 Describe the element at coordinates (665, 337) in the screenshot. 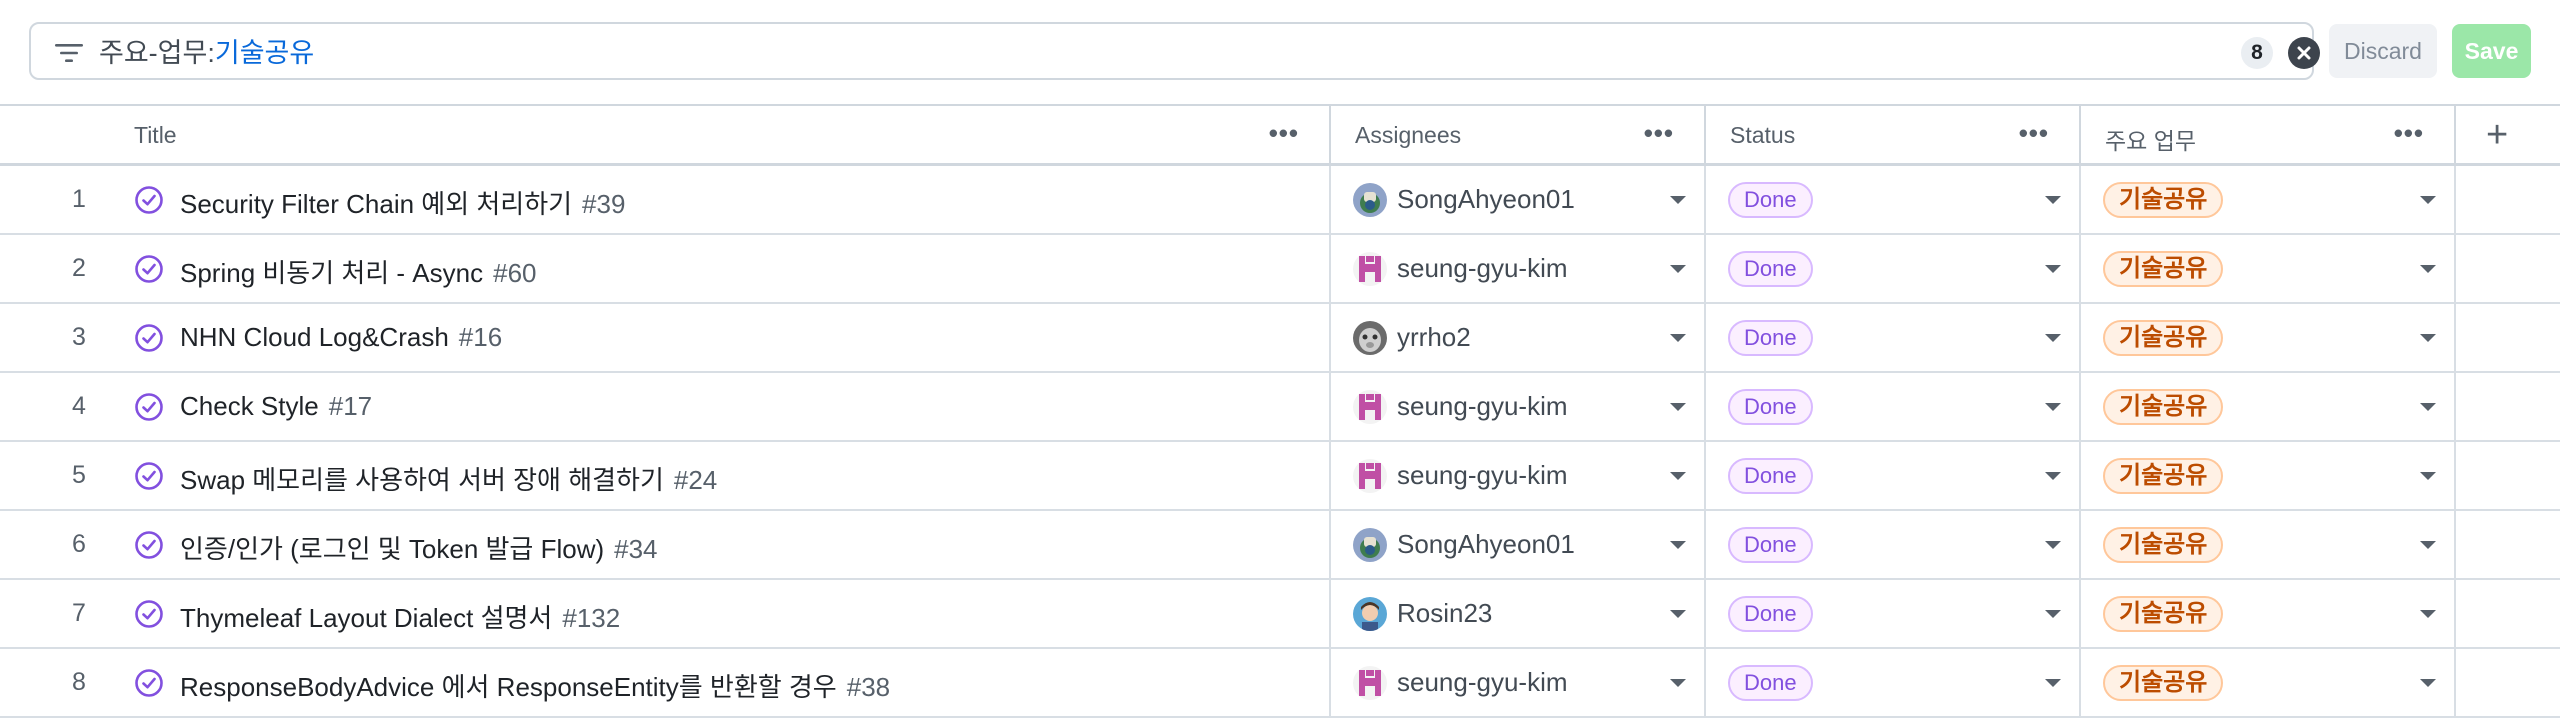

I see `title-cell: 3 NHN Cloud Log&Crash #16` at that location.